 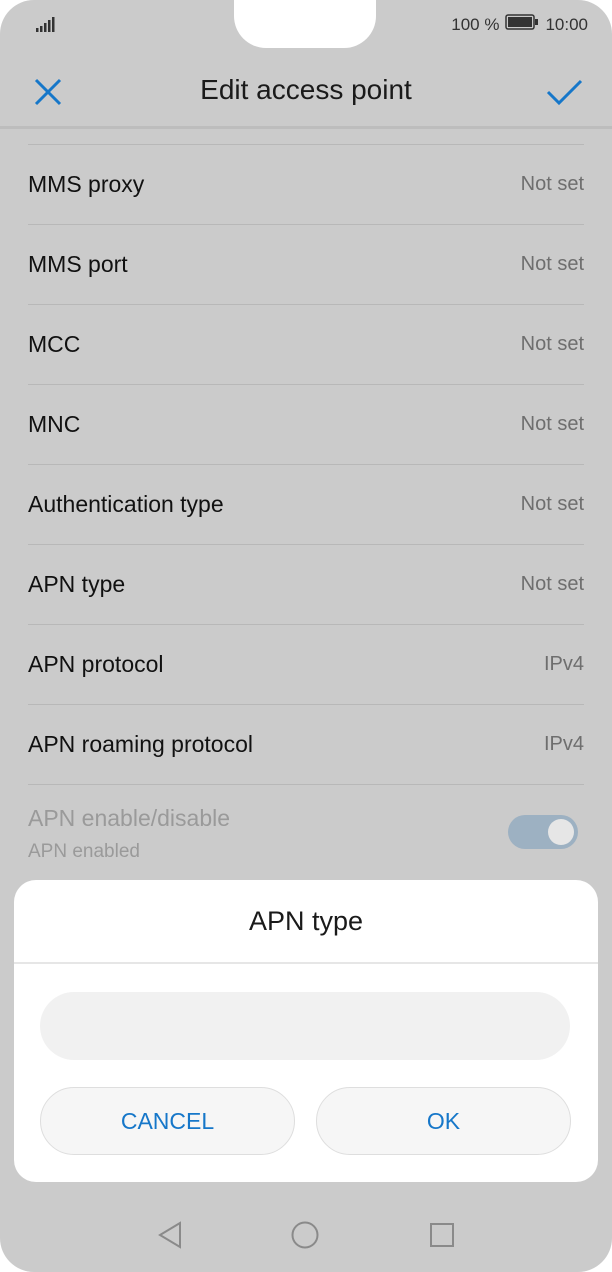 I want to click on setting-row-authentication-type: Authentication type Not set, so click(x=306, y=504).